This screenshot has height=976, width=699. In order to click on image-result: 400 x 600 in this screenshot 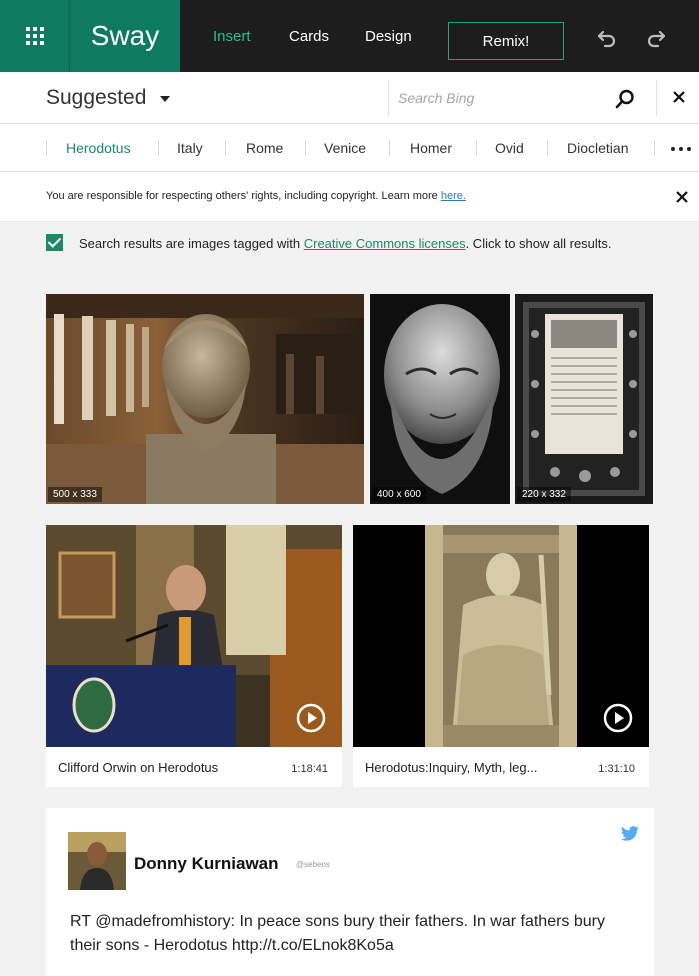, I will do `click(440, 399)`.